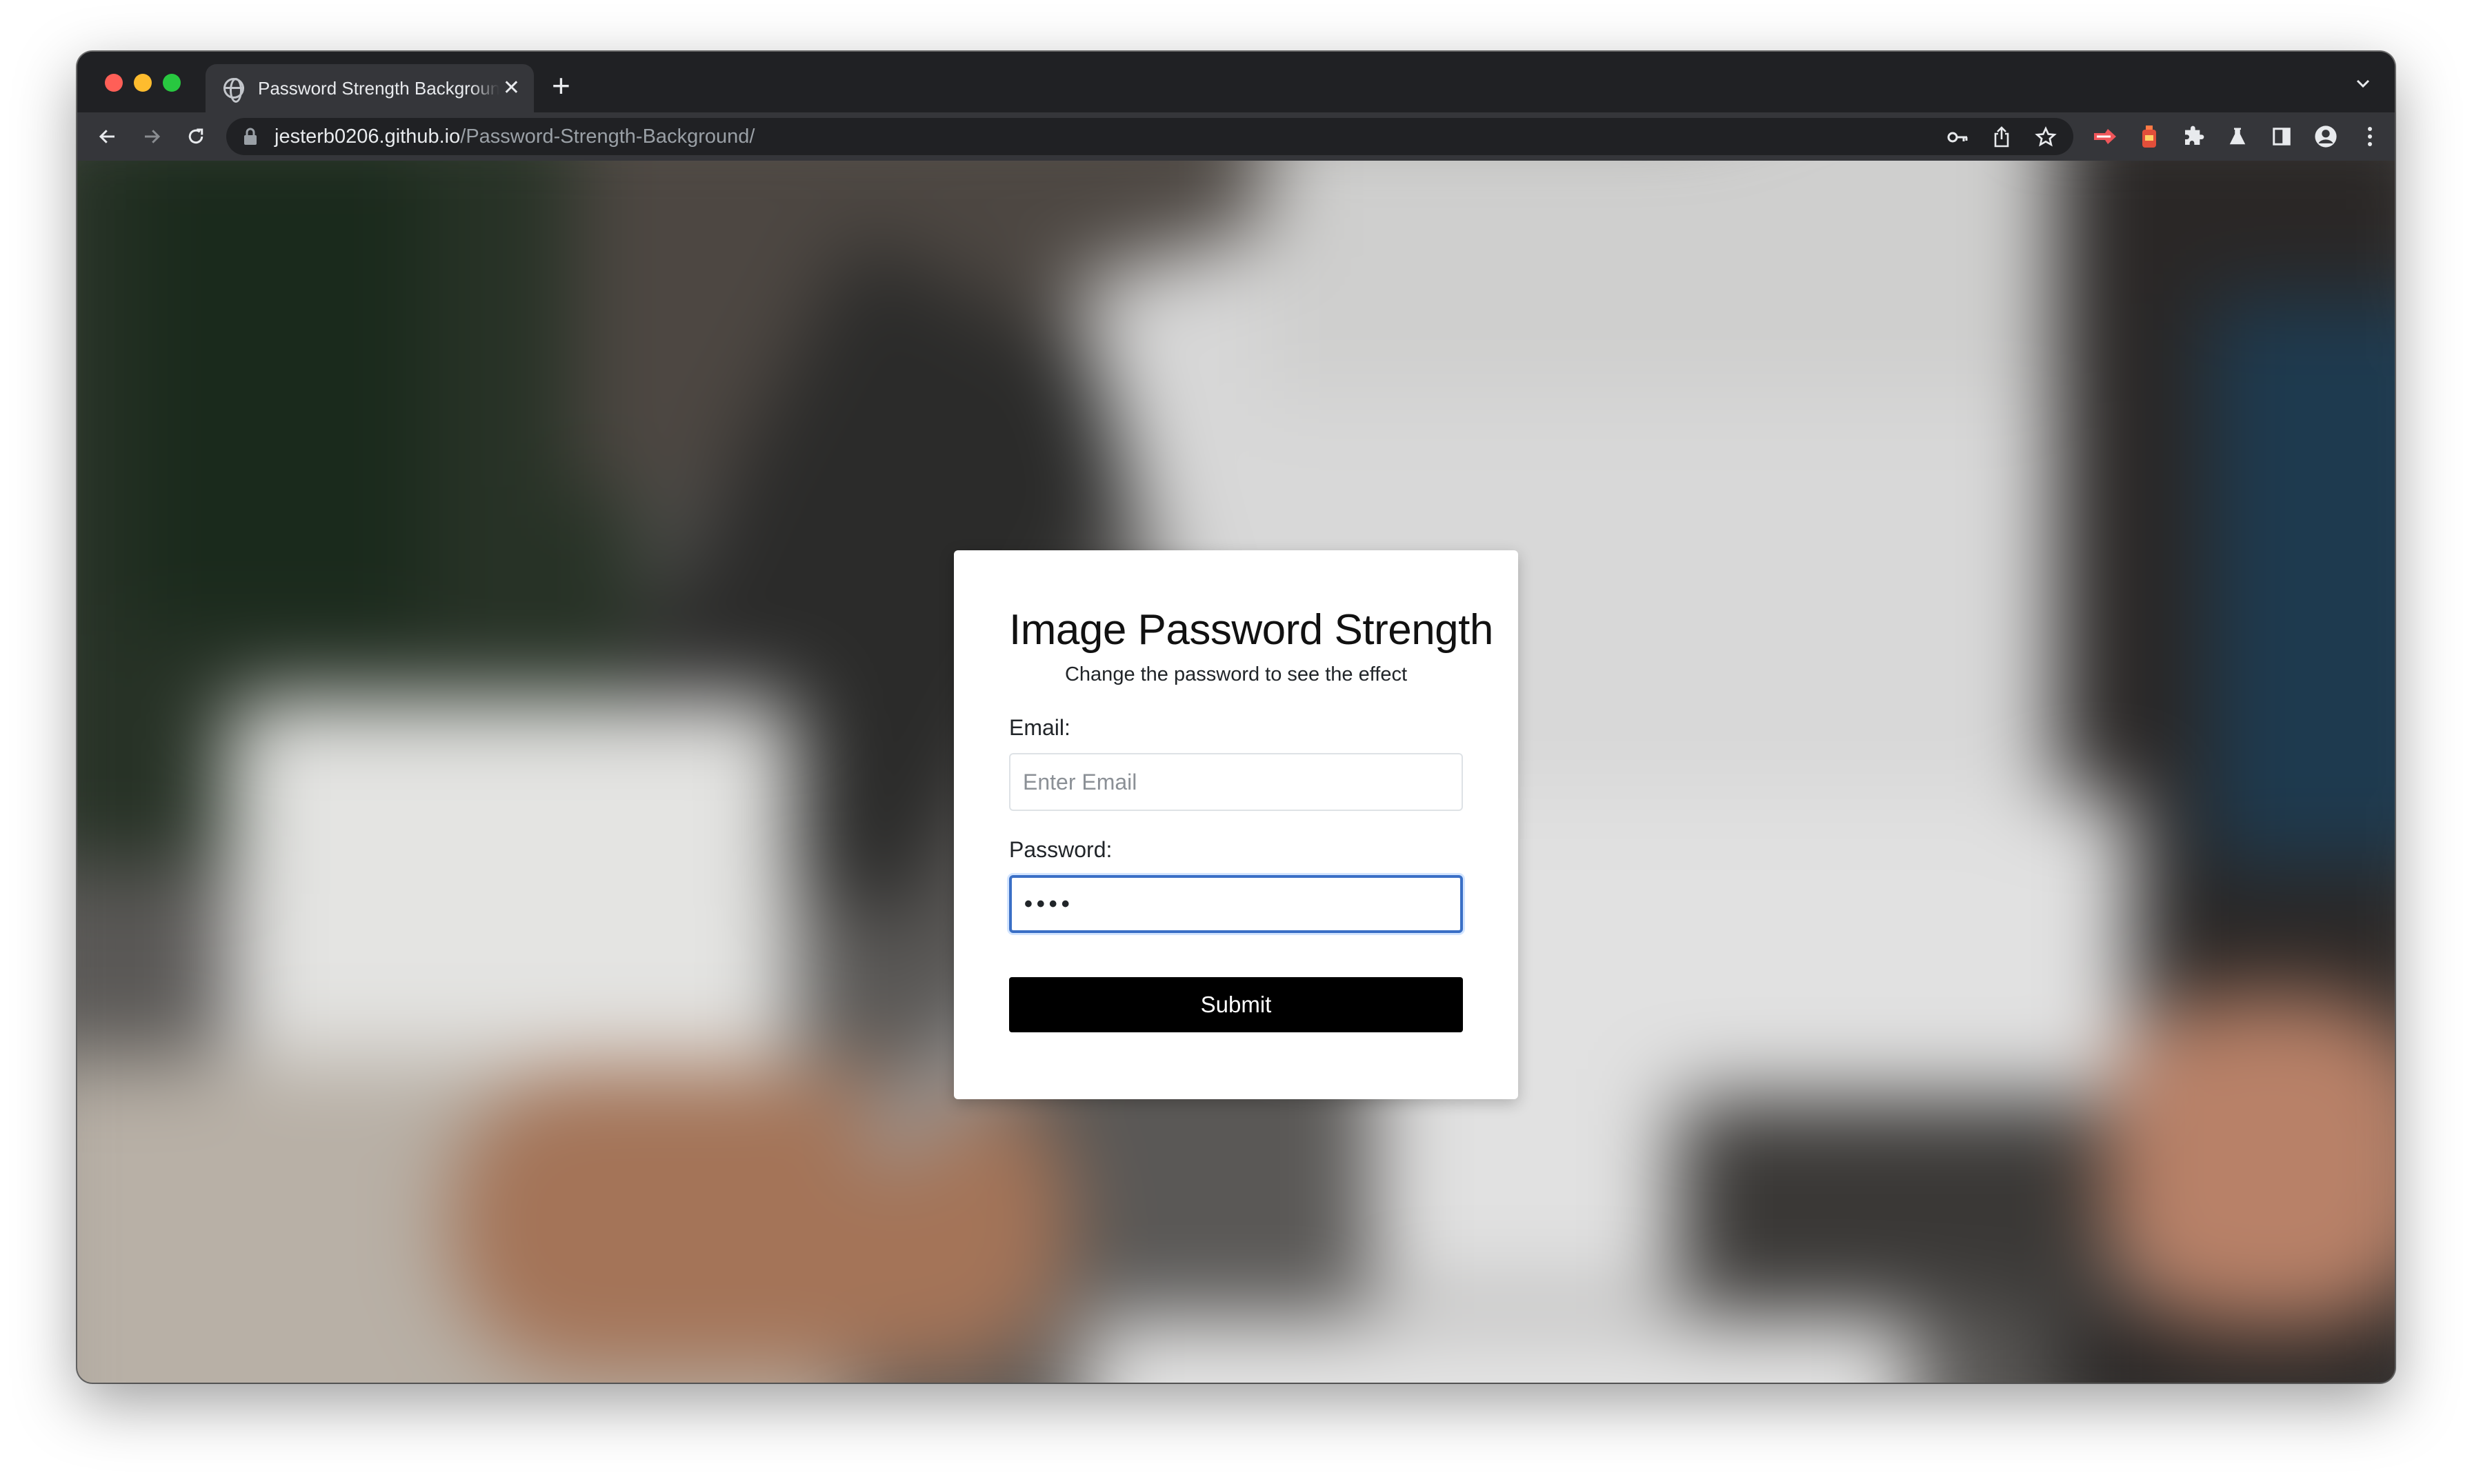  I want to click on password-label: Password:, so click(1061, 849).